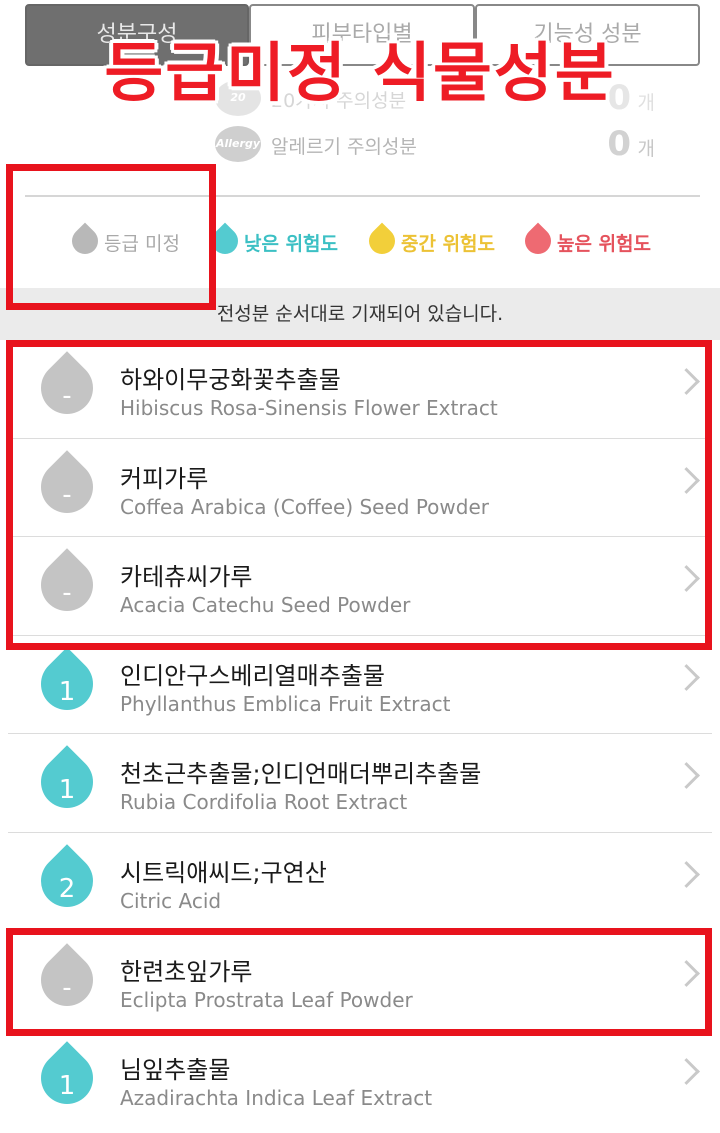  Describe the element at coordinates (225, 241) in the screenshot. I see `teal-drop-icon` at that location.